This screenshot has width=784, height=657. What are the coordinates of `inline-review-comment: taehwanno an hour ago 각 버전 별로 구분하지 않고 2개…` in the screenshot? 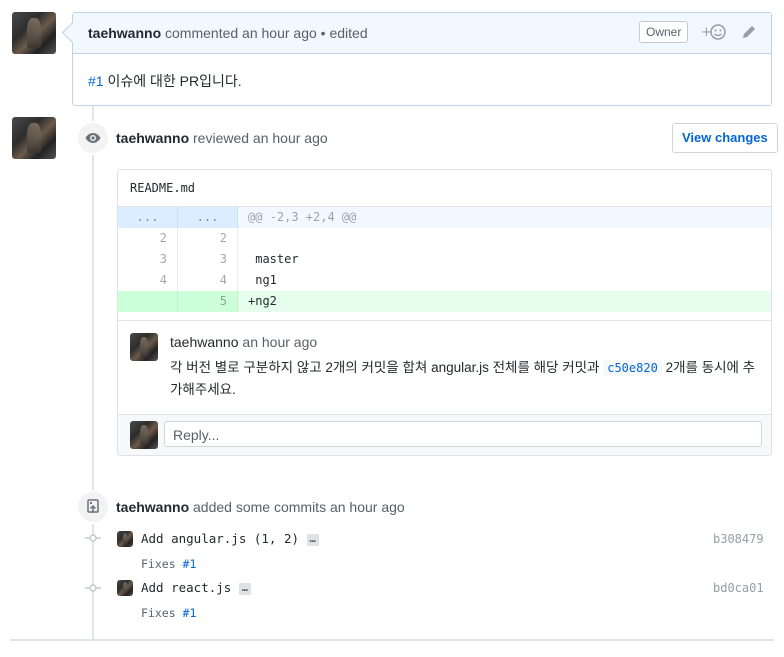 It's located at (444, 367).